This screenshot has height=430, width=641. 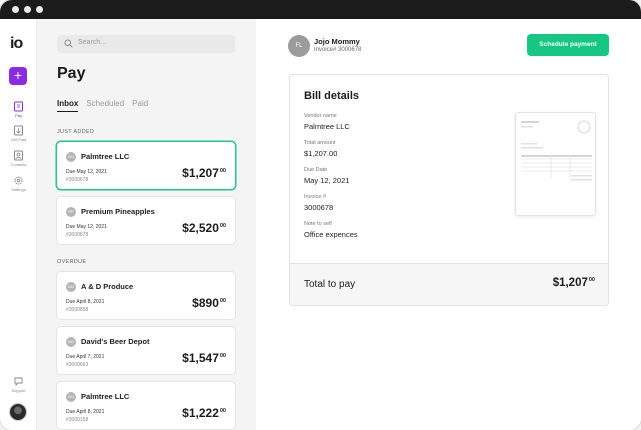 What do you see at coordinates (16, 43) in the screenshot?
I see `app-logo: io` at bounding box center [16, 43].